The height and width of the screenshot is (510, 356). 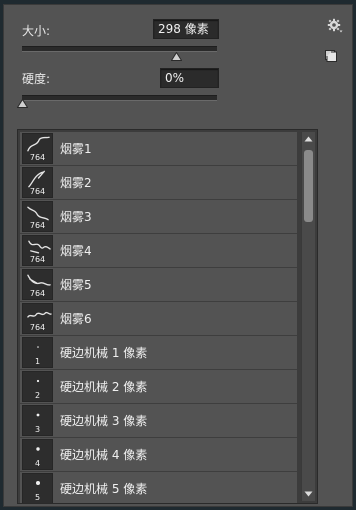 What do you see at coordinates (186, 29) in the screenshot?
I see `size-input: 298 像素` at bounding box center [186, 29].